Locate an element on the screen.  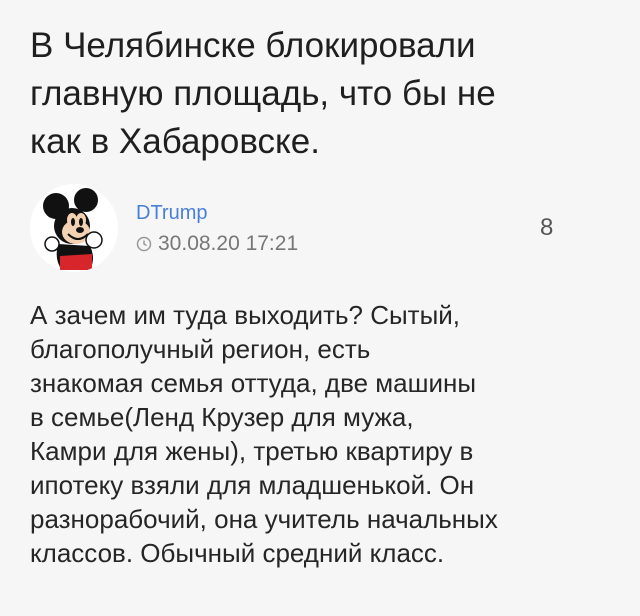
author-name-link: DTrump is located at coordinates (171, 213).